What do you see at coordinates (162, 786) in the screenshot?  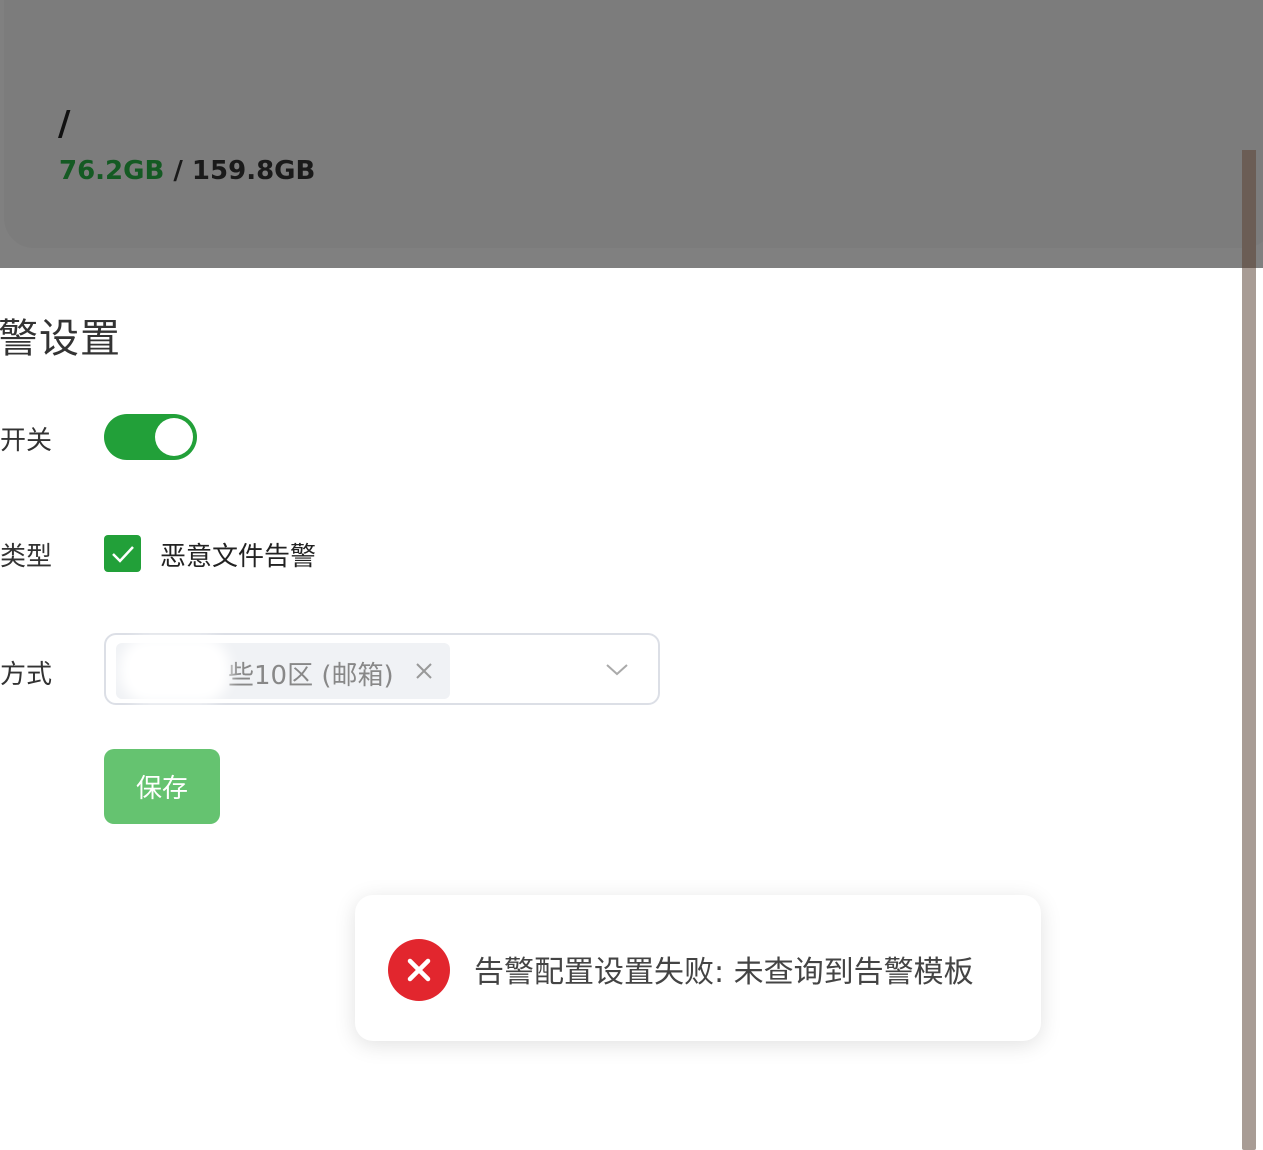 I see `save-button: 保存` at bounding box center [162, 786].